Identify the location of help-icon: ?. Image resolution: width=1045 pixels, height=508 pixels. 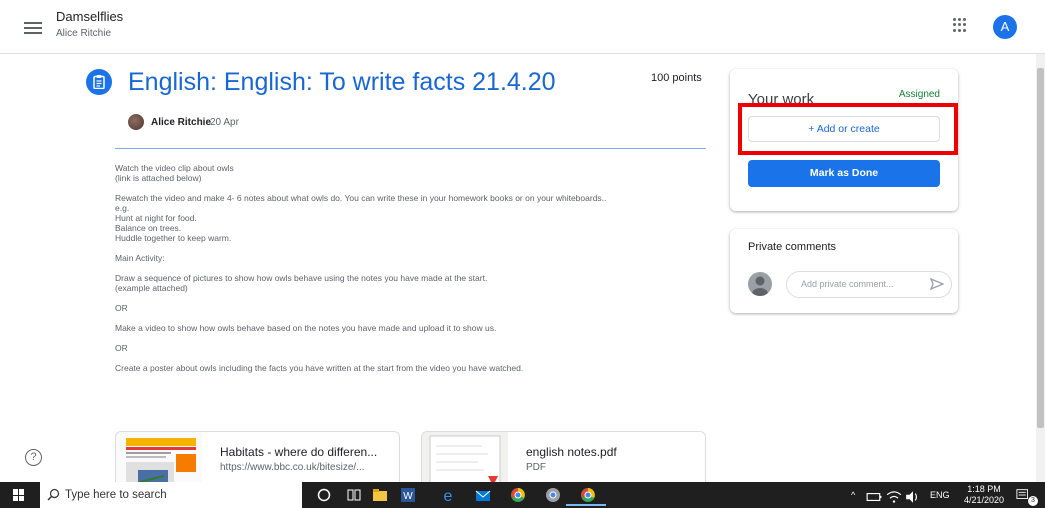
(33, 457).